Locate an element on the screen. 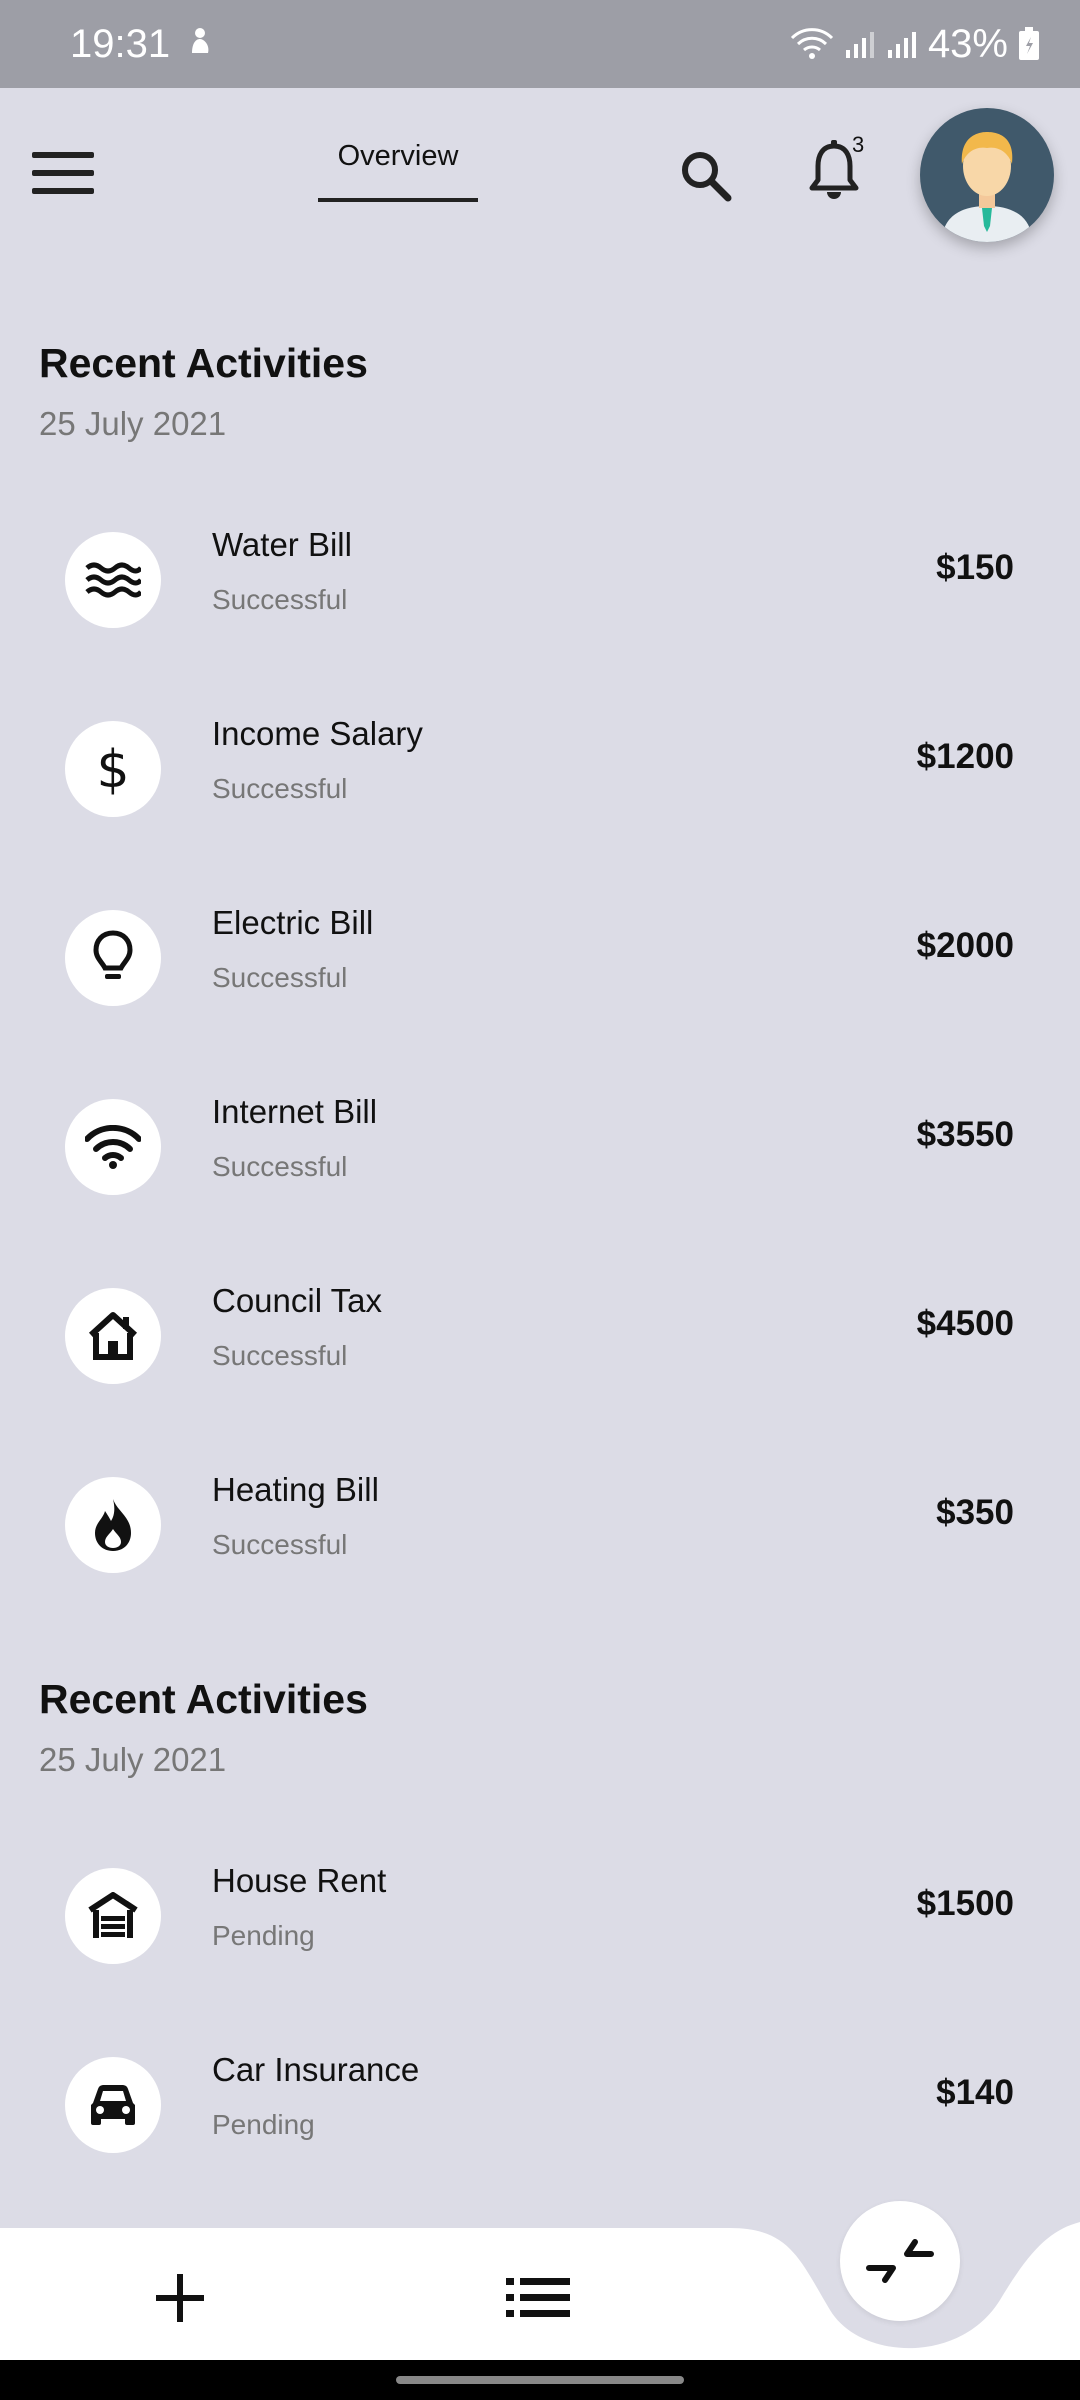 The height and width of the screenshot is (2400, 1080). item-title: Heating Bill is located at coordinates (295, 1489).